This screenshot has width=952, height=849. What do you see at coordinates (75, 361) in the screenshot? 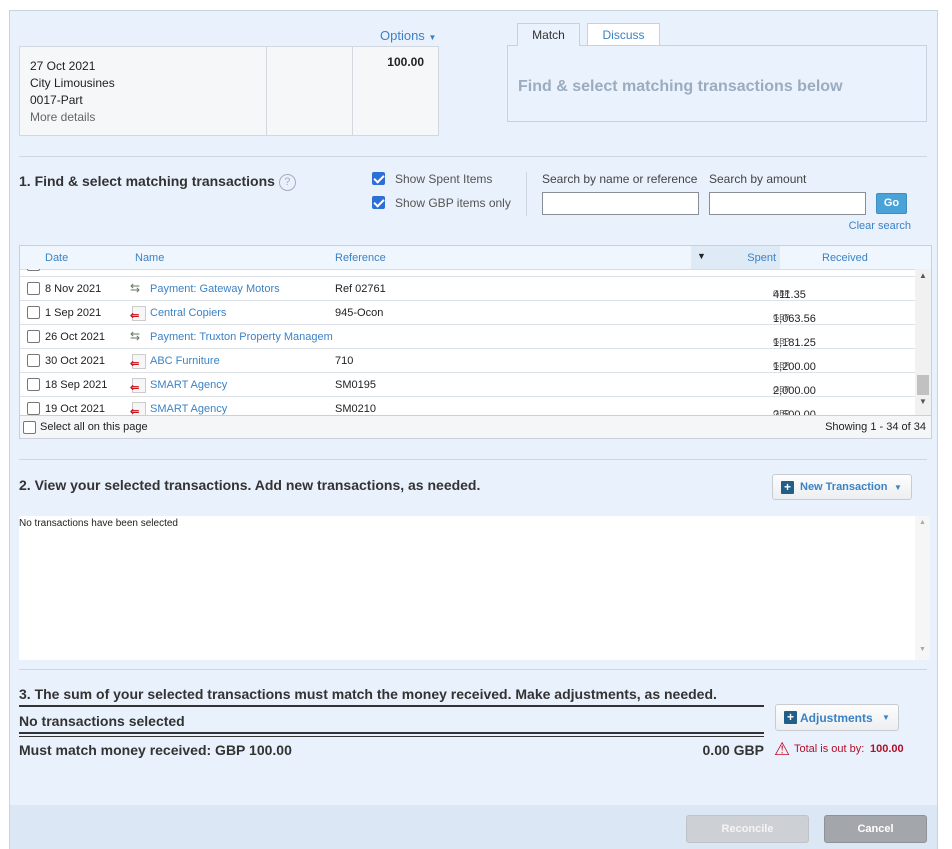
I see `row-date: 30 Oct 2021` at bounding box center [75, 361].